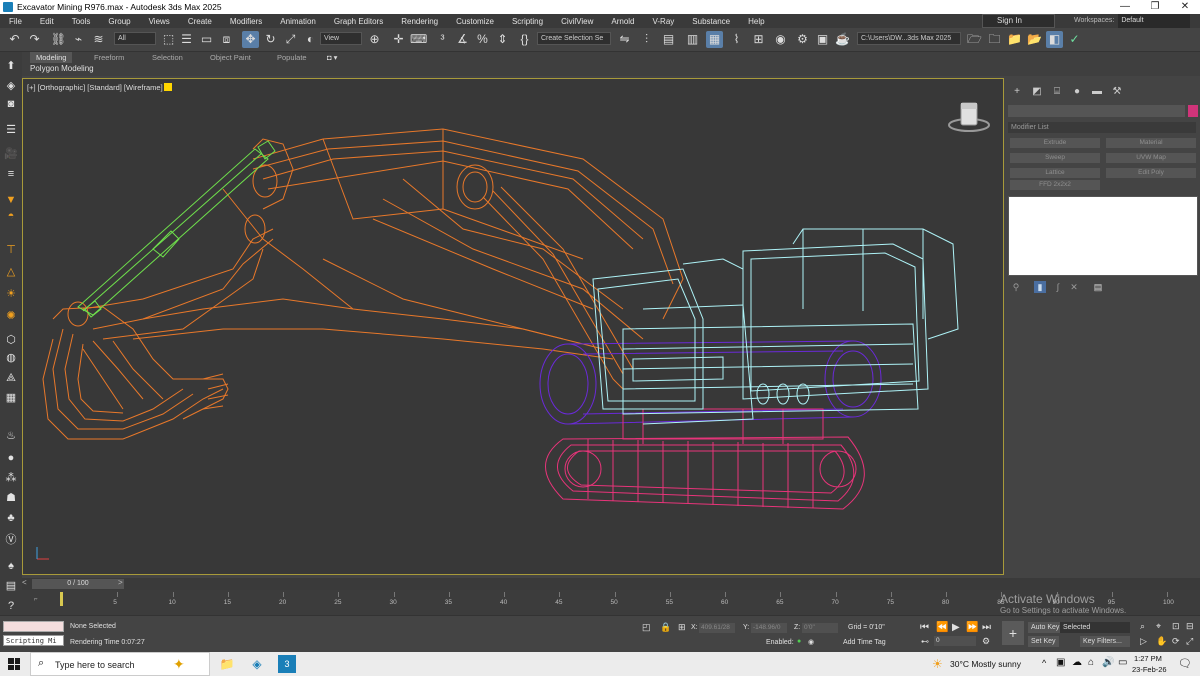 The image size is (1200, 676). What do you see at coordinates (1040, 287) in the screenshot?
I see `show-end-result-icon: ▮` at bounding box center [1040, 287].